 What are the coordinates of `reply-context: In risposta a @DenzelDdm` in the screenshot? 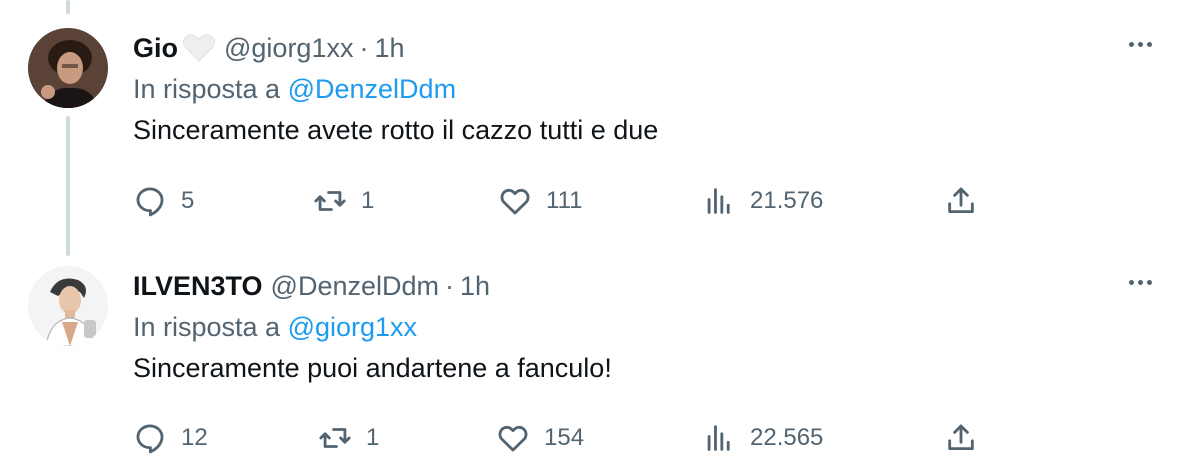 It's located at (642, 89).